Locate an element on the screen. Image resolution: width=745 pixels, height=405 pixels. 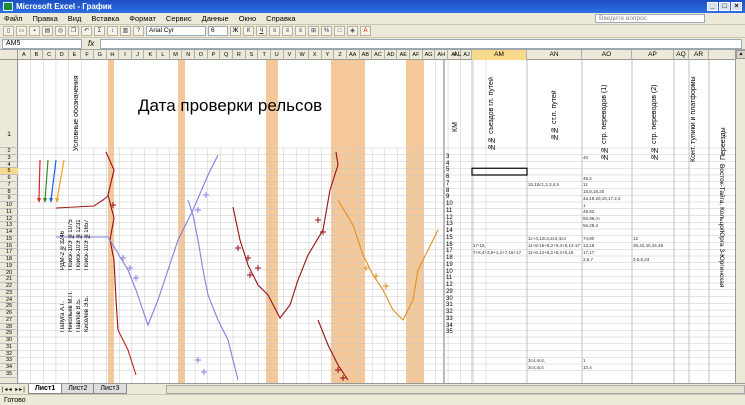
borders-icon: □ is located at coordinates (339, 31).